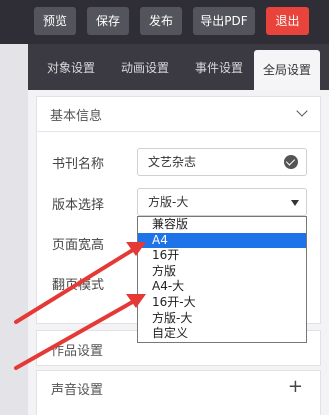  Describe the element at coordinates (80, 283) in the screenshot. I see `annotation-arrow-a4` at that location.